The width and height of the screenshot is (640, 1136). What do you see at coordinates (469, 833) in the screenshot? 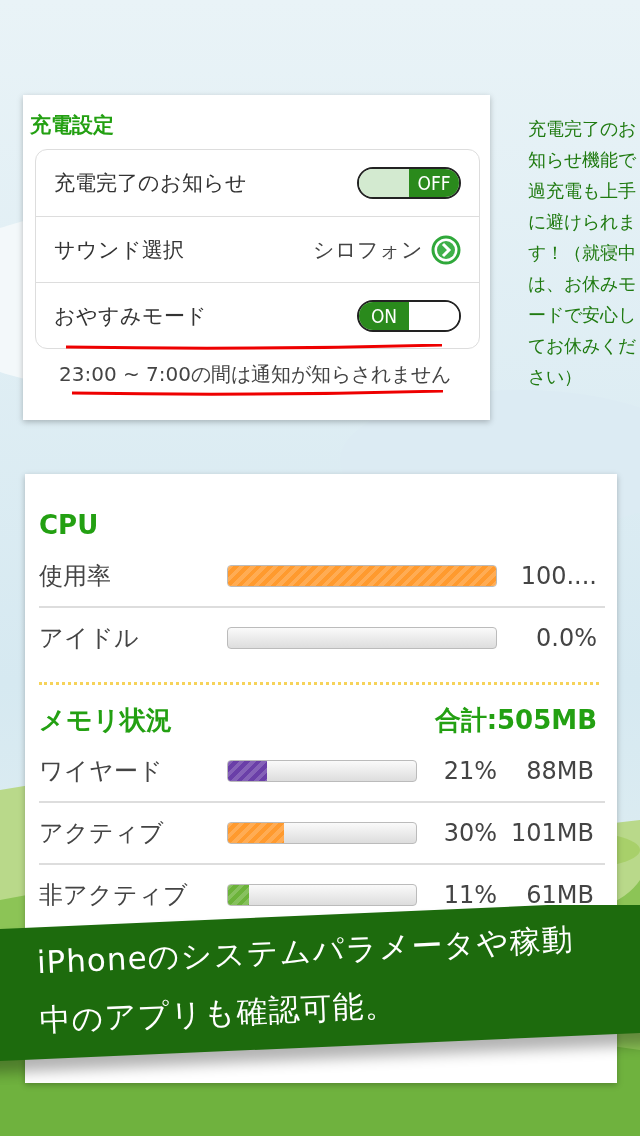
I see `stat-percent: 30%` at bounding box center [469, 833].